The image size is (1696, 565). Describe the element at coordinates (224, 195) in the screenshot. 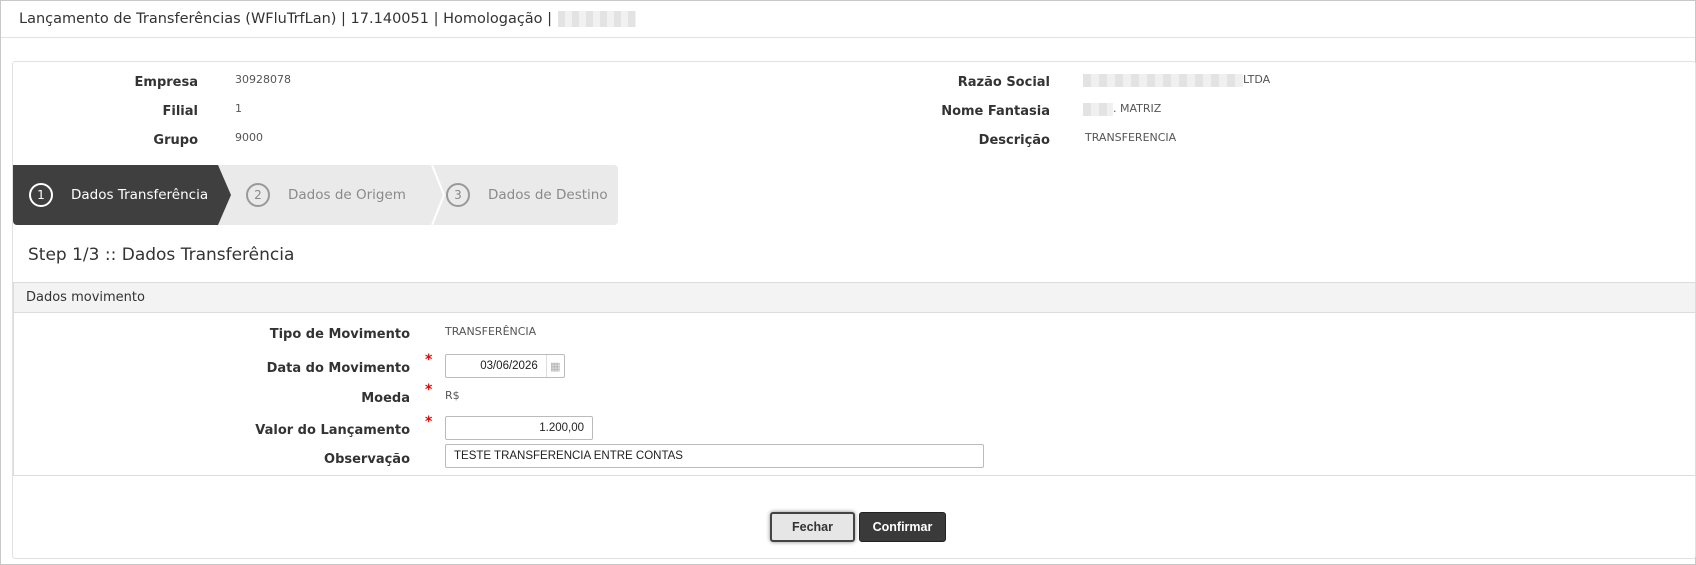

I see `active-step-arrow` at that location.